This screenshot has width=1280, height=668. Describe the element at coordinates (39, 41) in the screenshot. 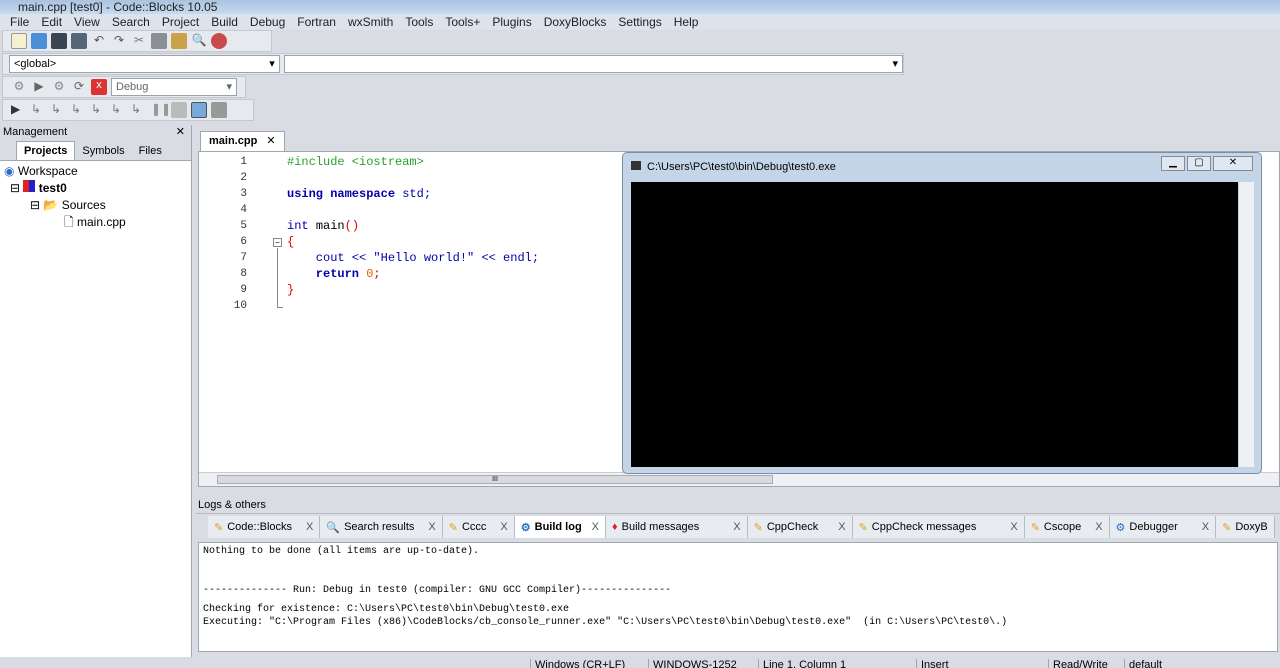

I see `open-icon` at that location.